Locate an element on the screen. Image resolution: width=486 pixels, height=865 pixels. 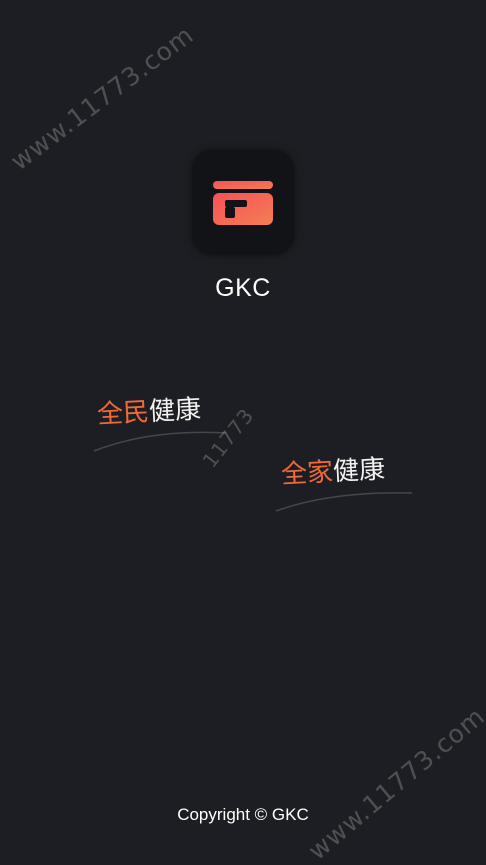
watermark-bottom: www.11773.com is located at coordinates (394, 783).